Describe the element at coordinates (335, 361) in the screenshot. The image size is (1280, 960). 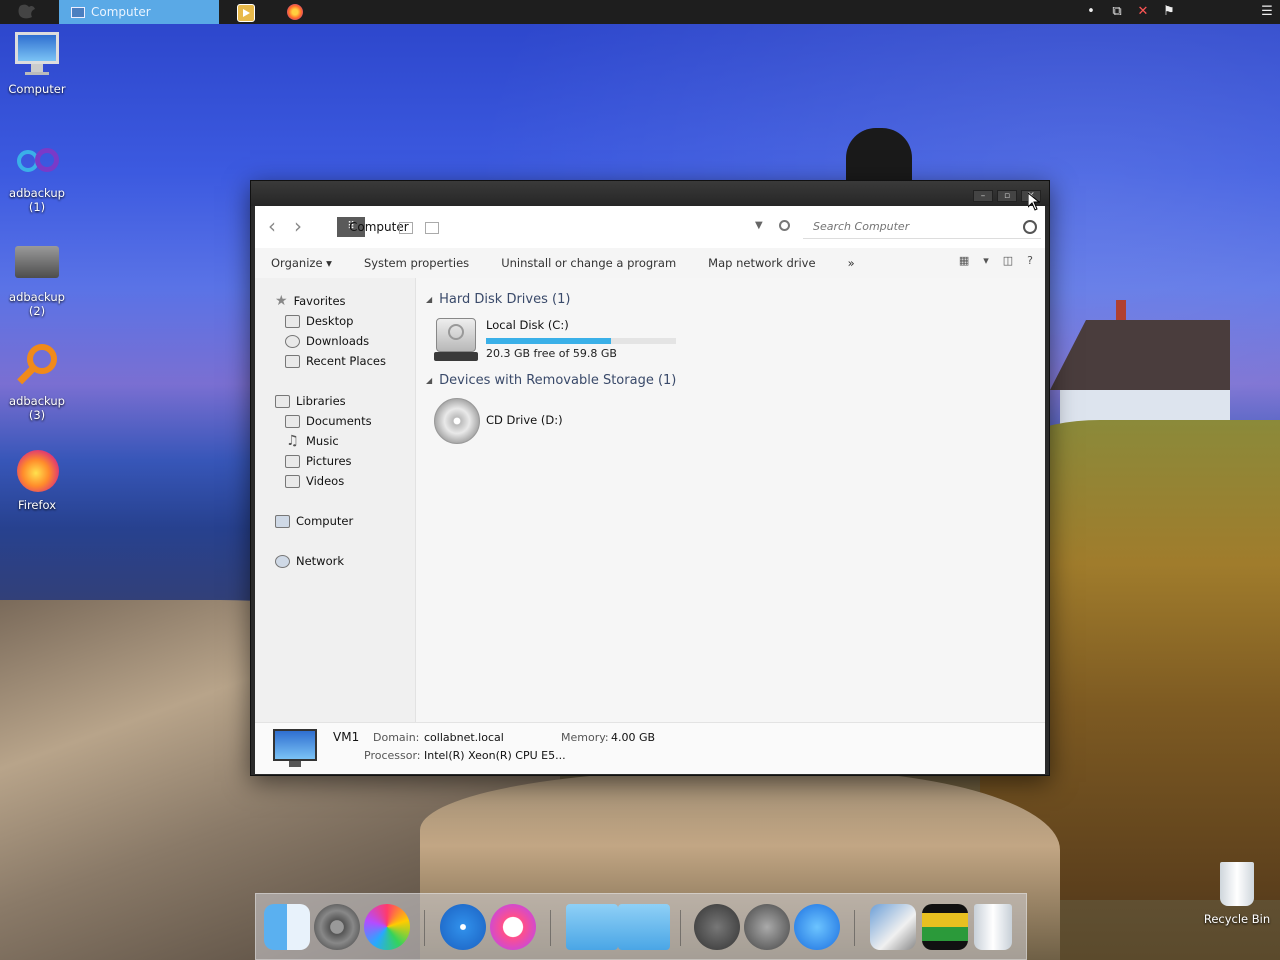
I see `sidebar-item-recent-places: Recent Places` at that location.